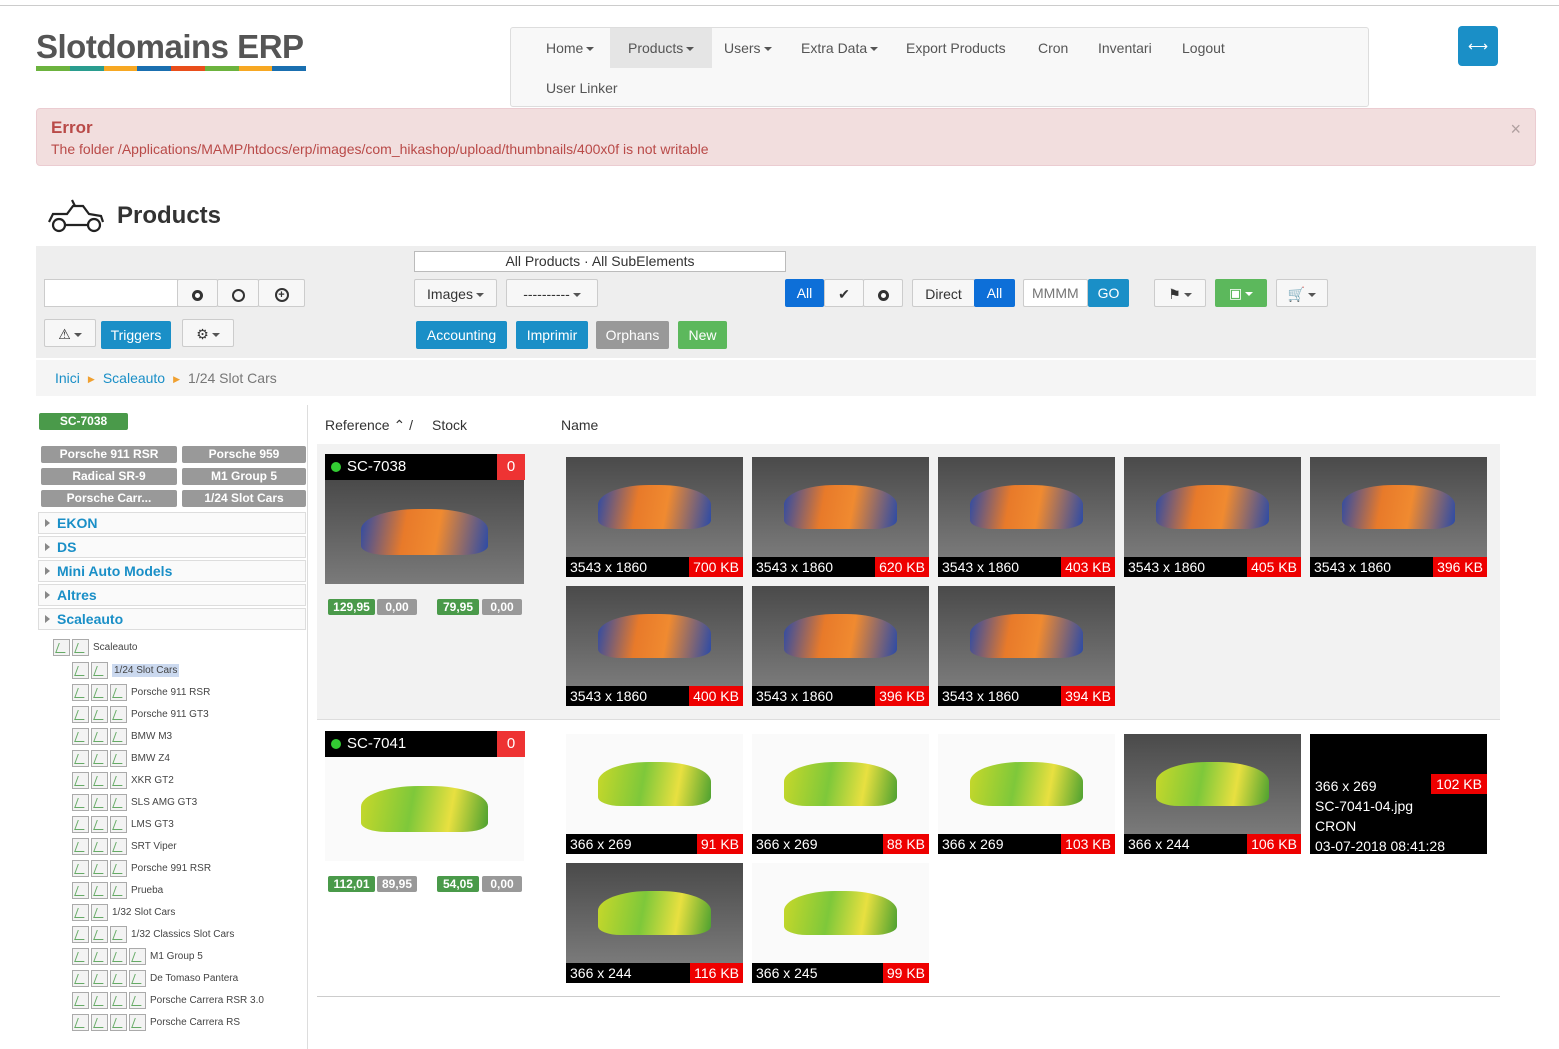 This screenshot has width=1559, height=1049. Describe the element at coordinates (109, 476) in the screenshot. I see `category-tag: Radical SR-9` at that location.